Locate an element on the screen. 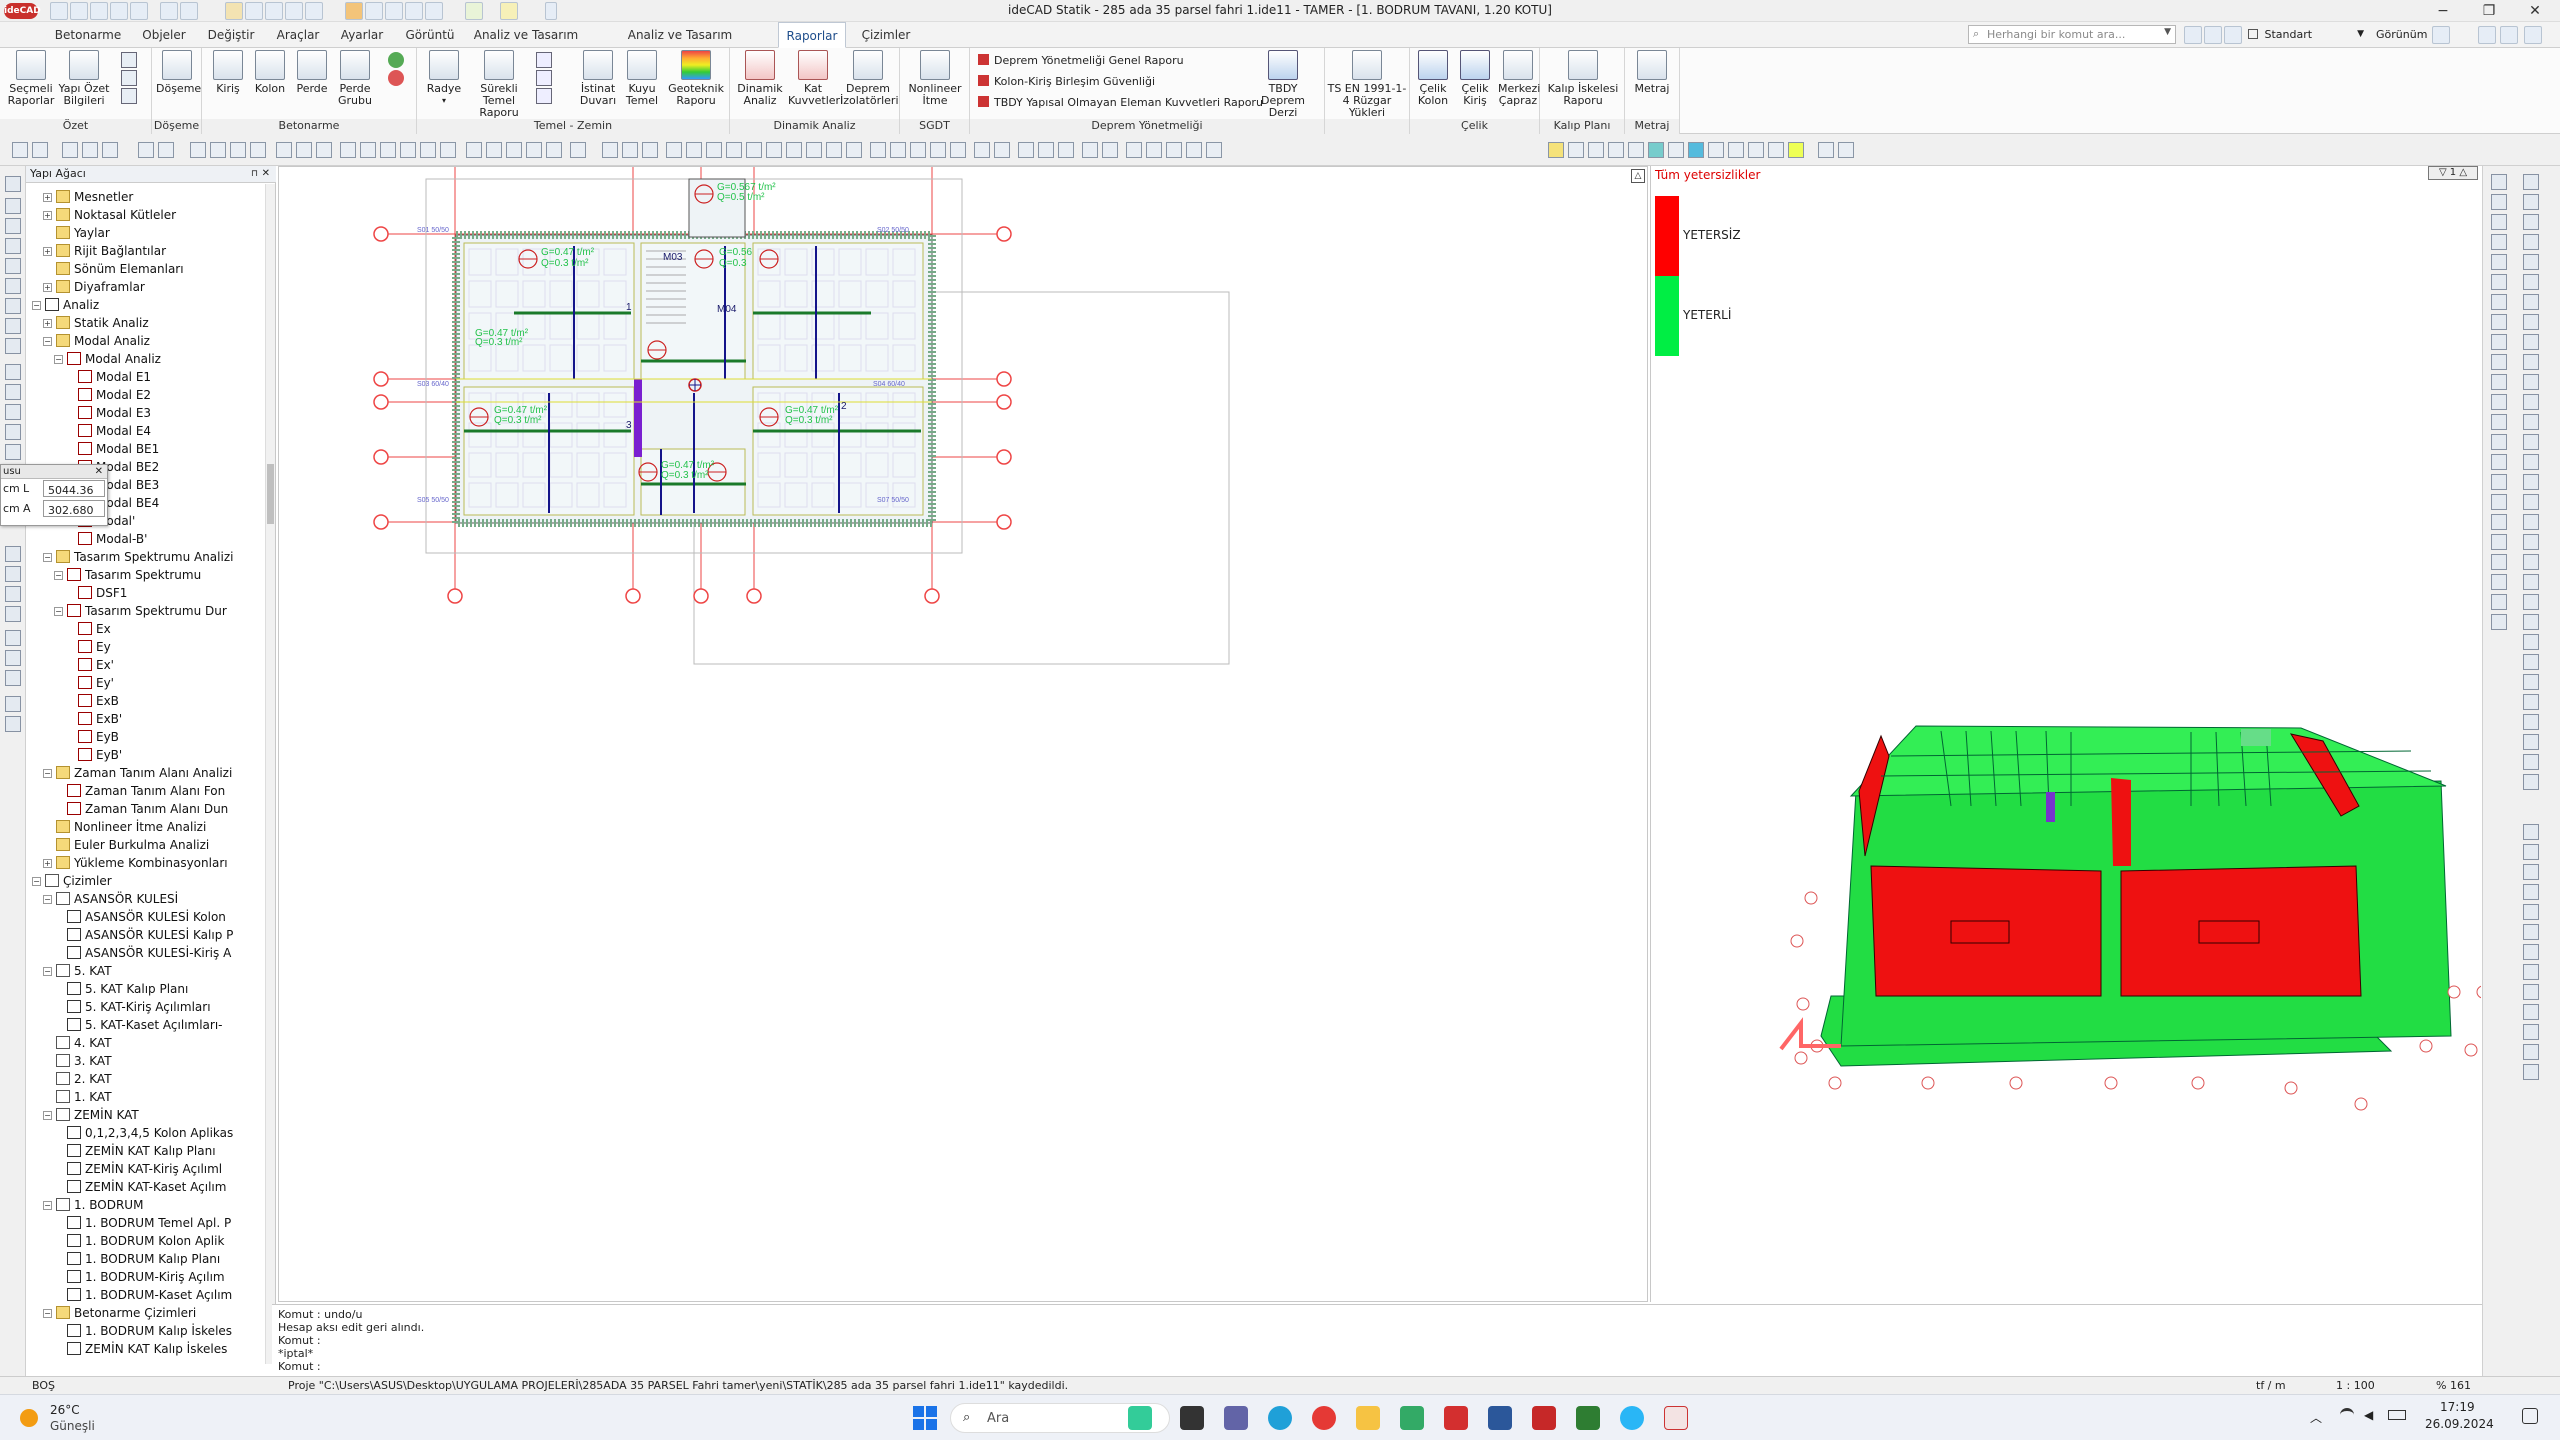  secmeli-raporlar-button: Seçmeli Raporlar is located at coordinates (31, 78).